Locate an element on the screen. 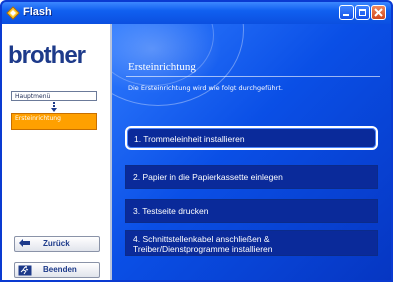 The height and width of the screenshot is (282, 393). close-icon is located at coordinates (378, 12).